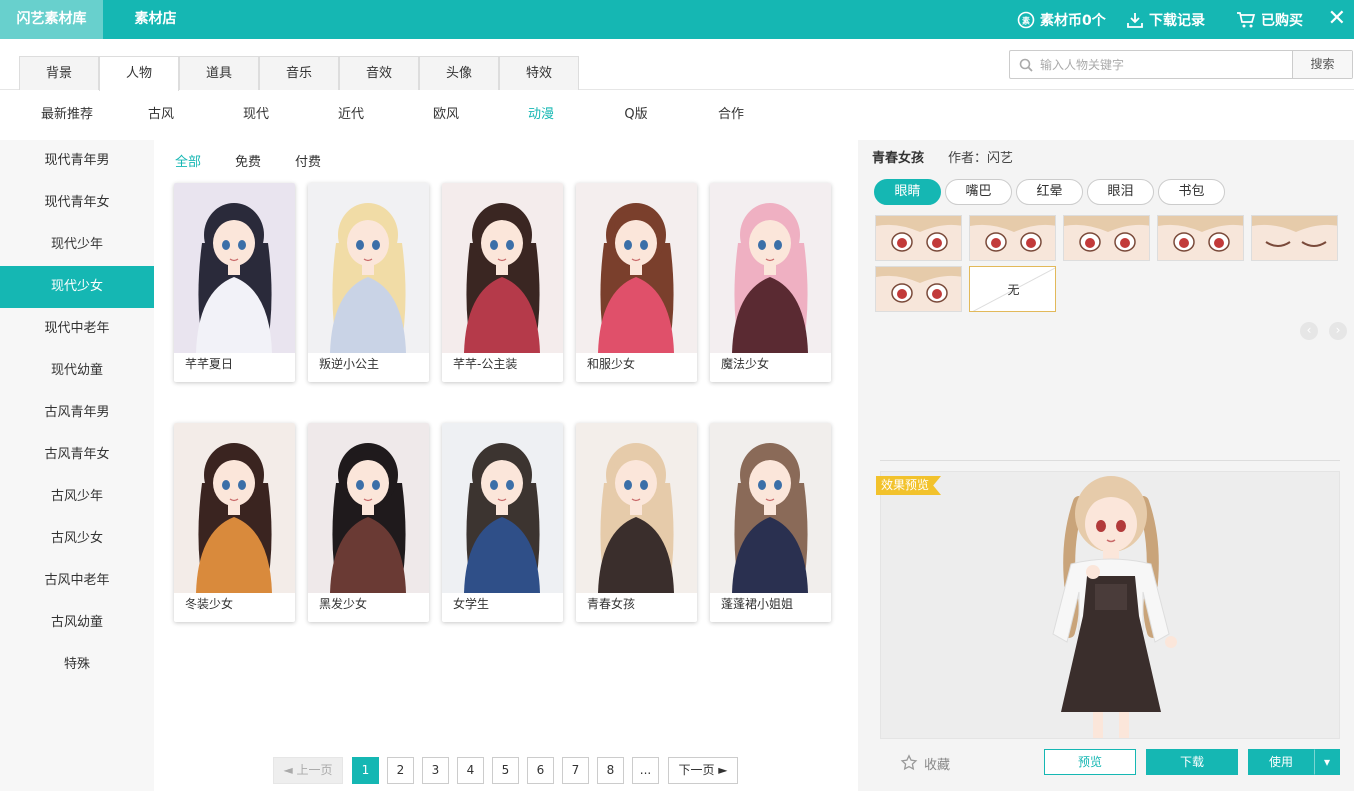 The height and width of the screenshot is (791, 1354). Describe the element at coordinates (1120, 192) in the screenshot. I see `part-tab-tears: 眼泪` at that location.